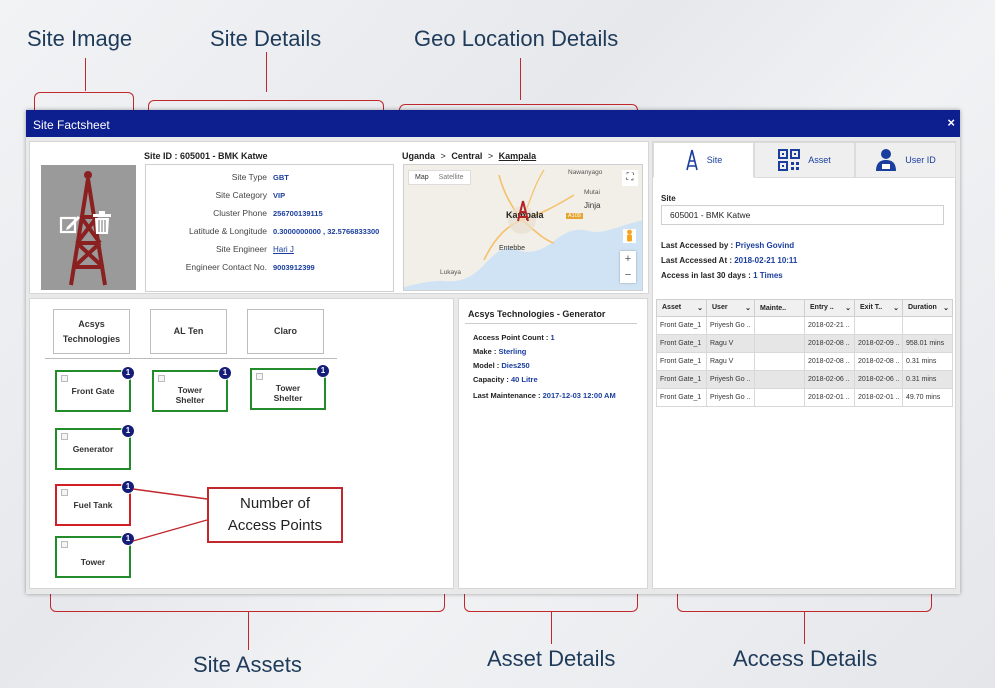 The width and height of the screenshot is (995, 688). I want to click on annotation-site-assets: Site Assets, so click(247, 664).